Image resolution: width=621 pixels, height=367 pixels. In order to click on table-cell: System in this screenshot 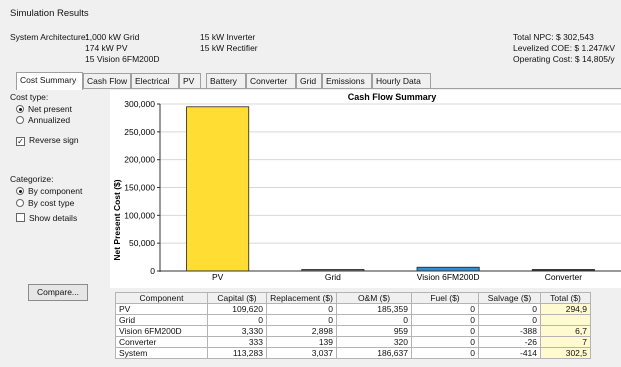, I will do `click(161, 353)`.